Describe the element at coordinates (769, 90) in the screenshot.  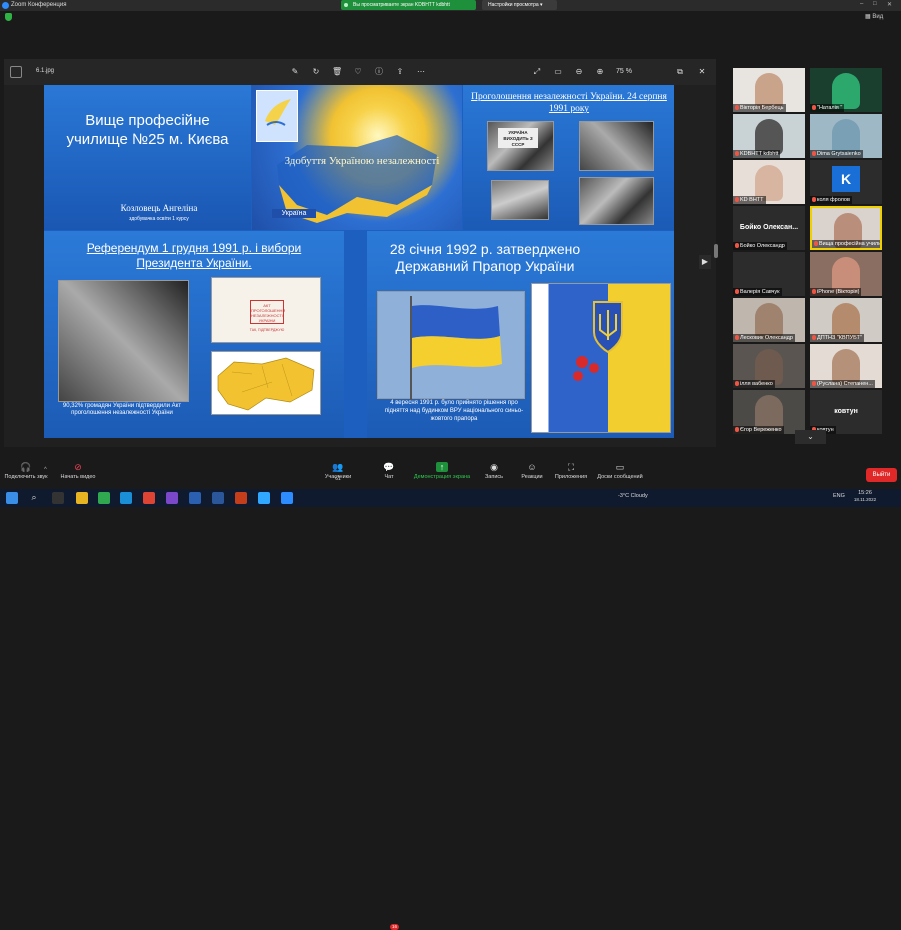
I see `participant-tile: Вікторія Бербець` at that location.